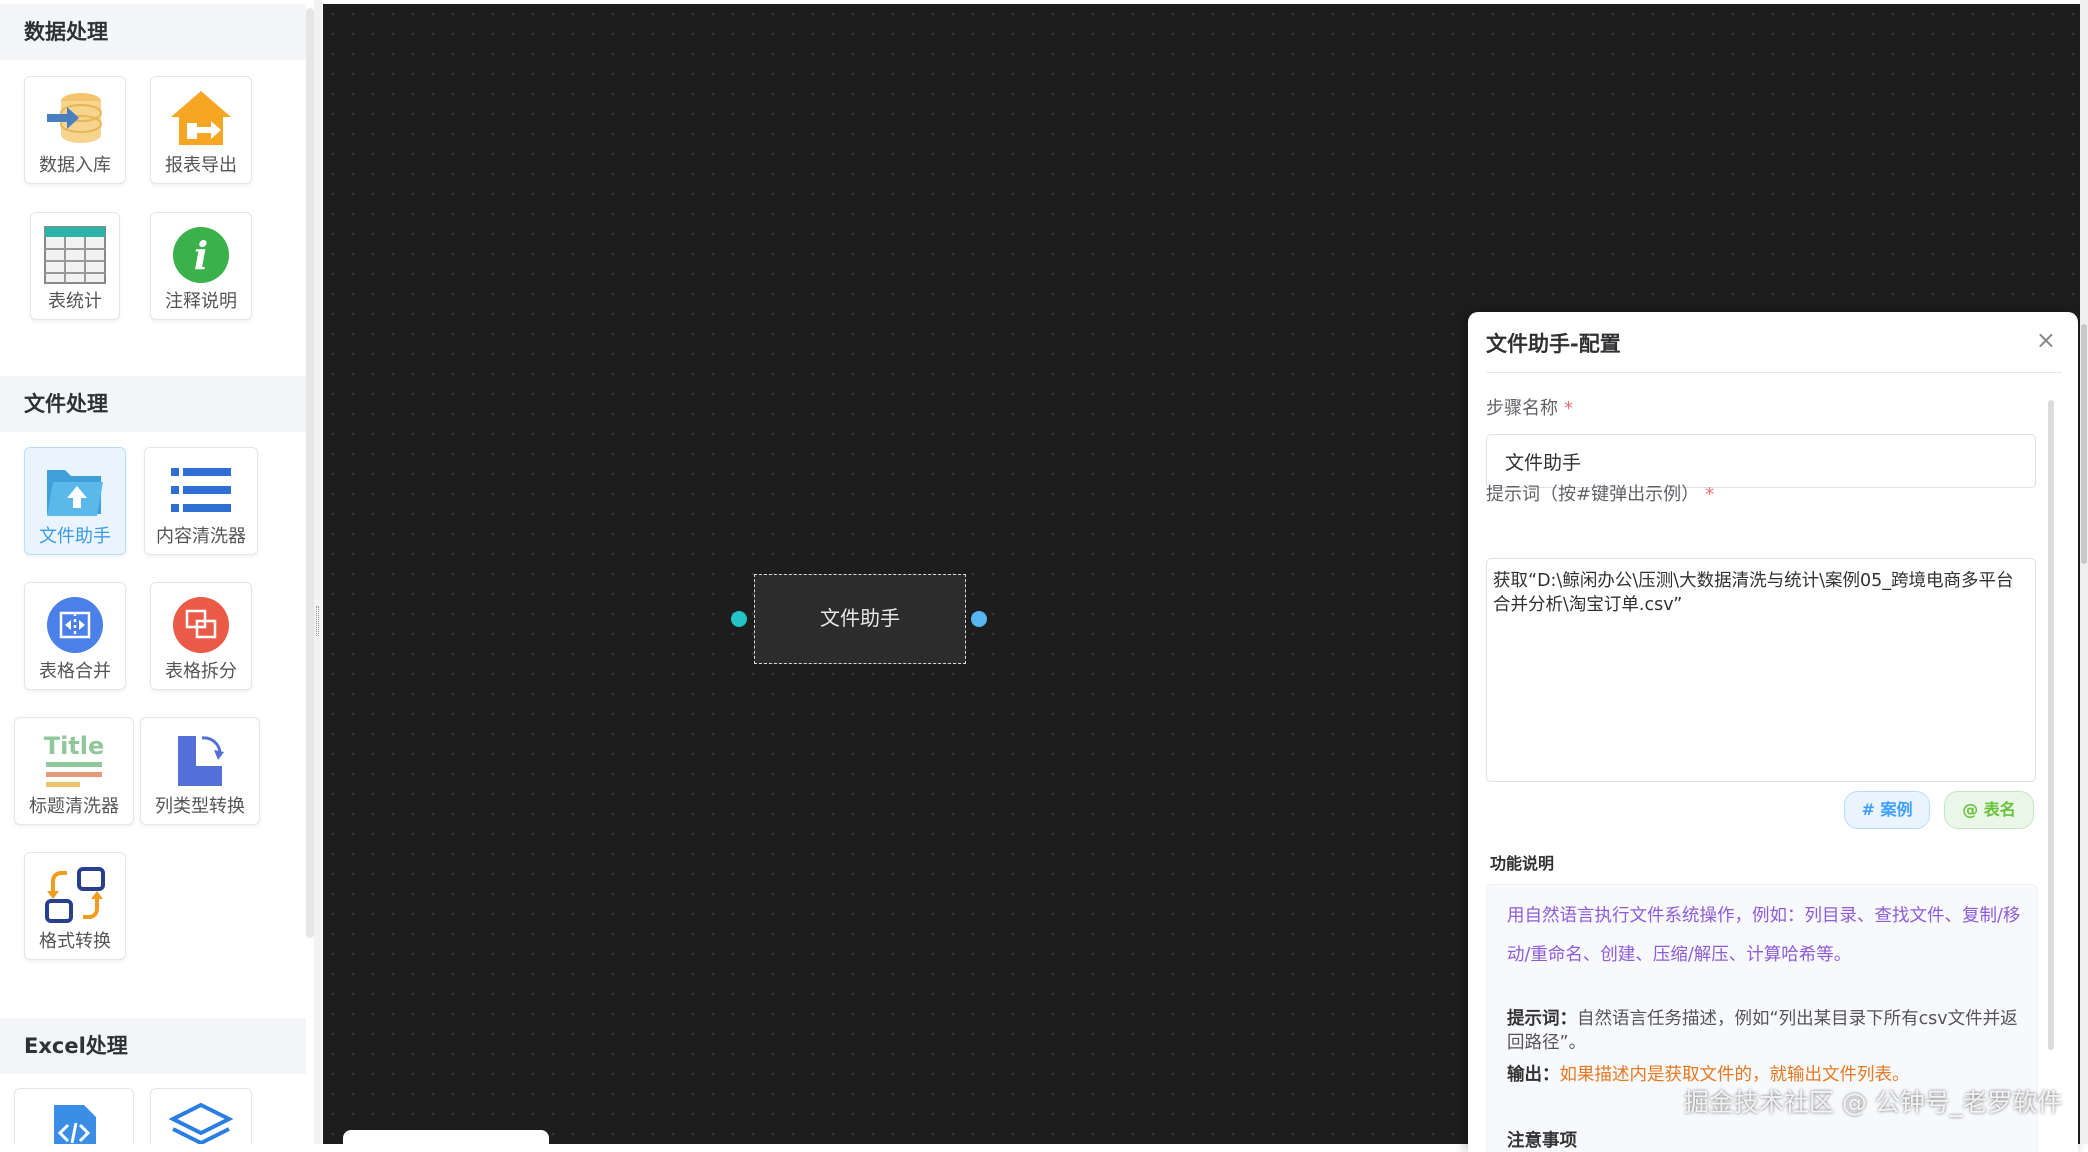 The width and height of the screenshot is (2088, 1152). I want to click on tool-table-stats: 表统计, so click(75, 266).